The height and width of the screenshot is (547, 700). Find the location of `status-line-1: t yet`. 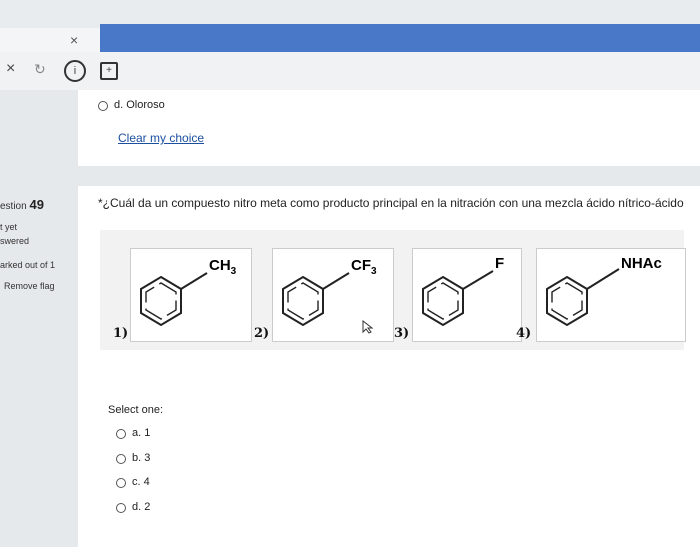

status-line-1: t yet is located at coordinates (9, 227).